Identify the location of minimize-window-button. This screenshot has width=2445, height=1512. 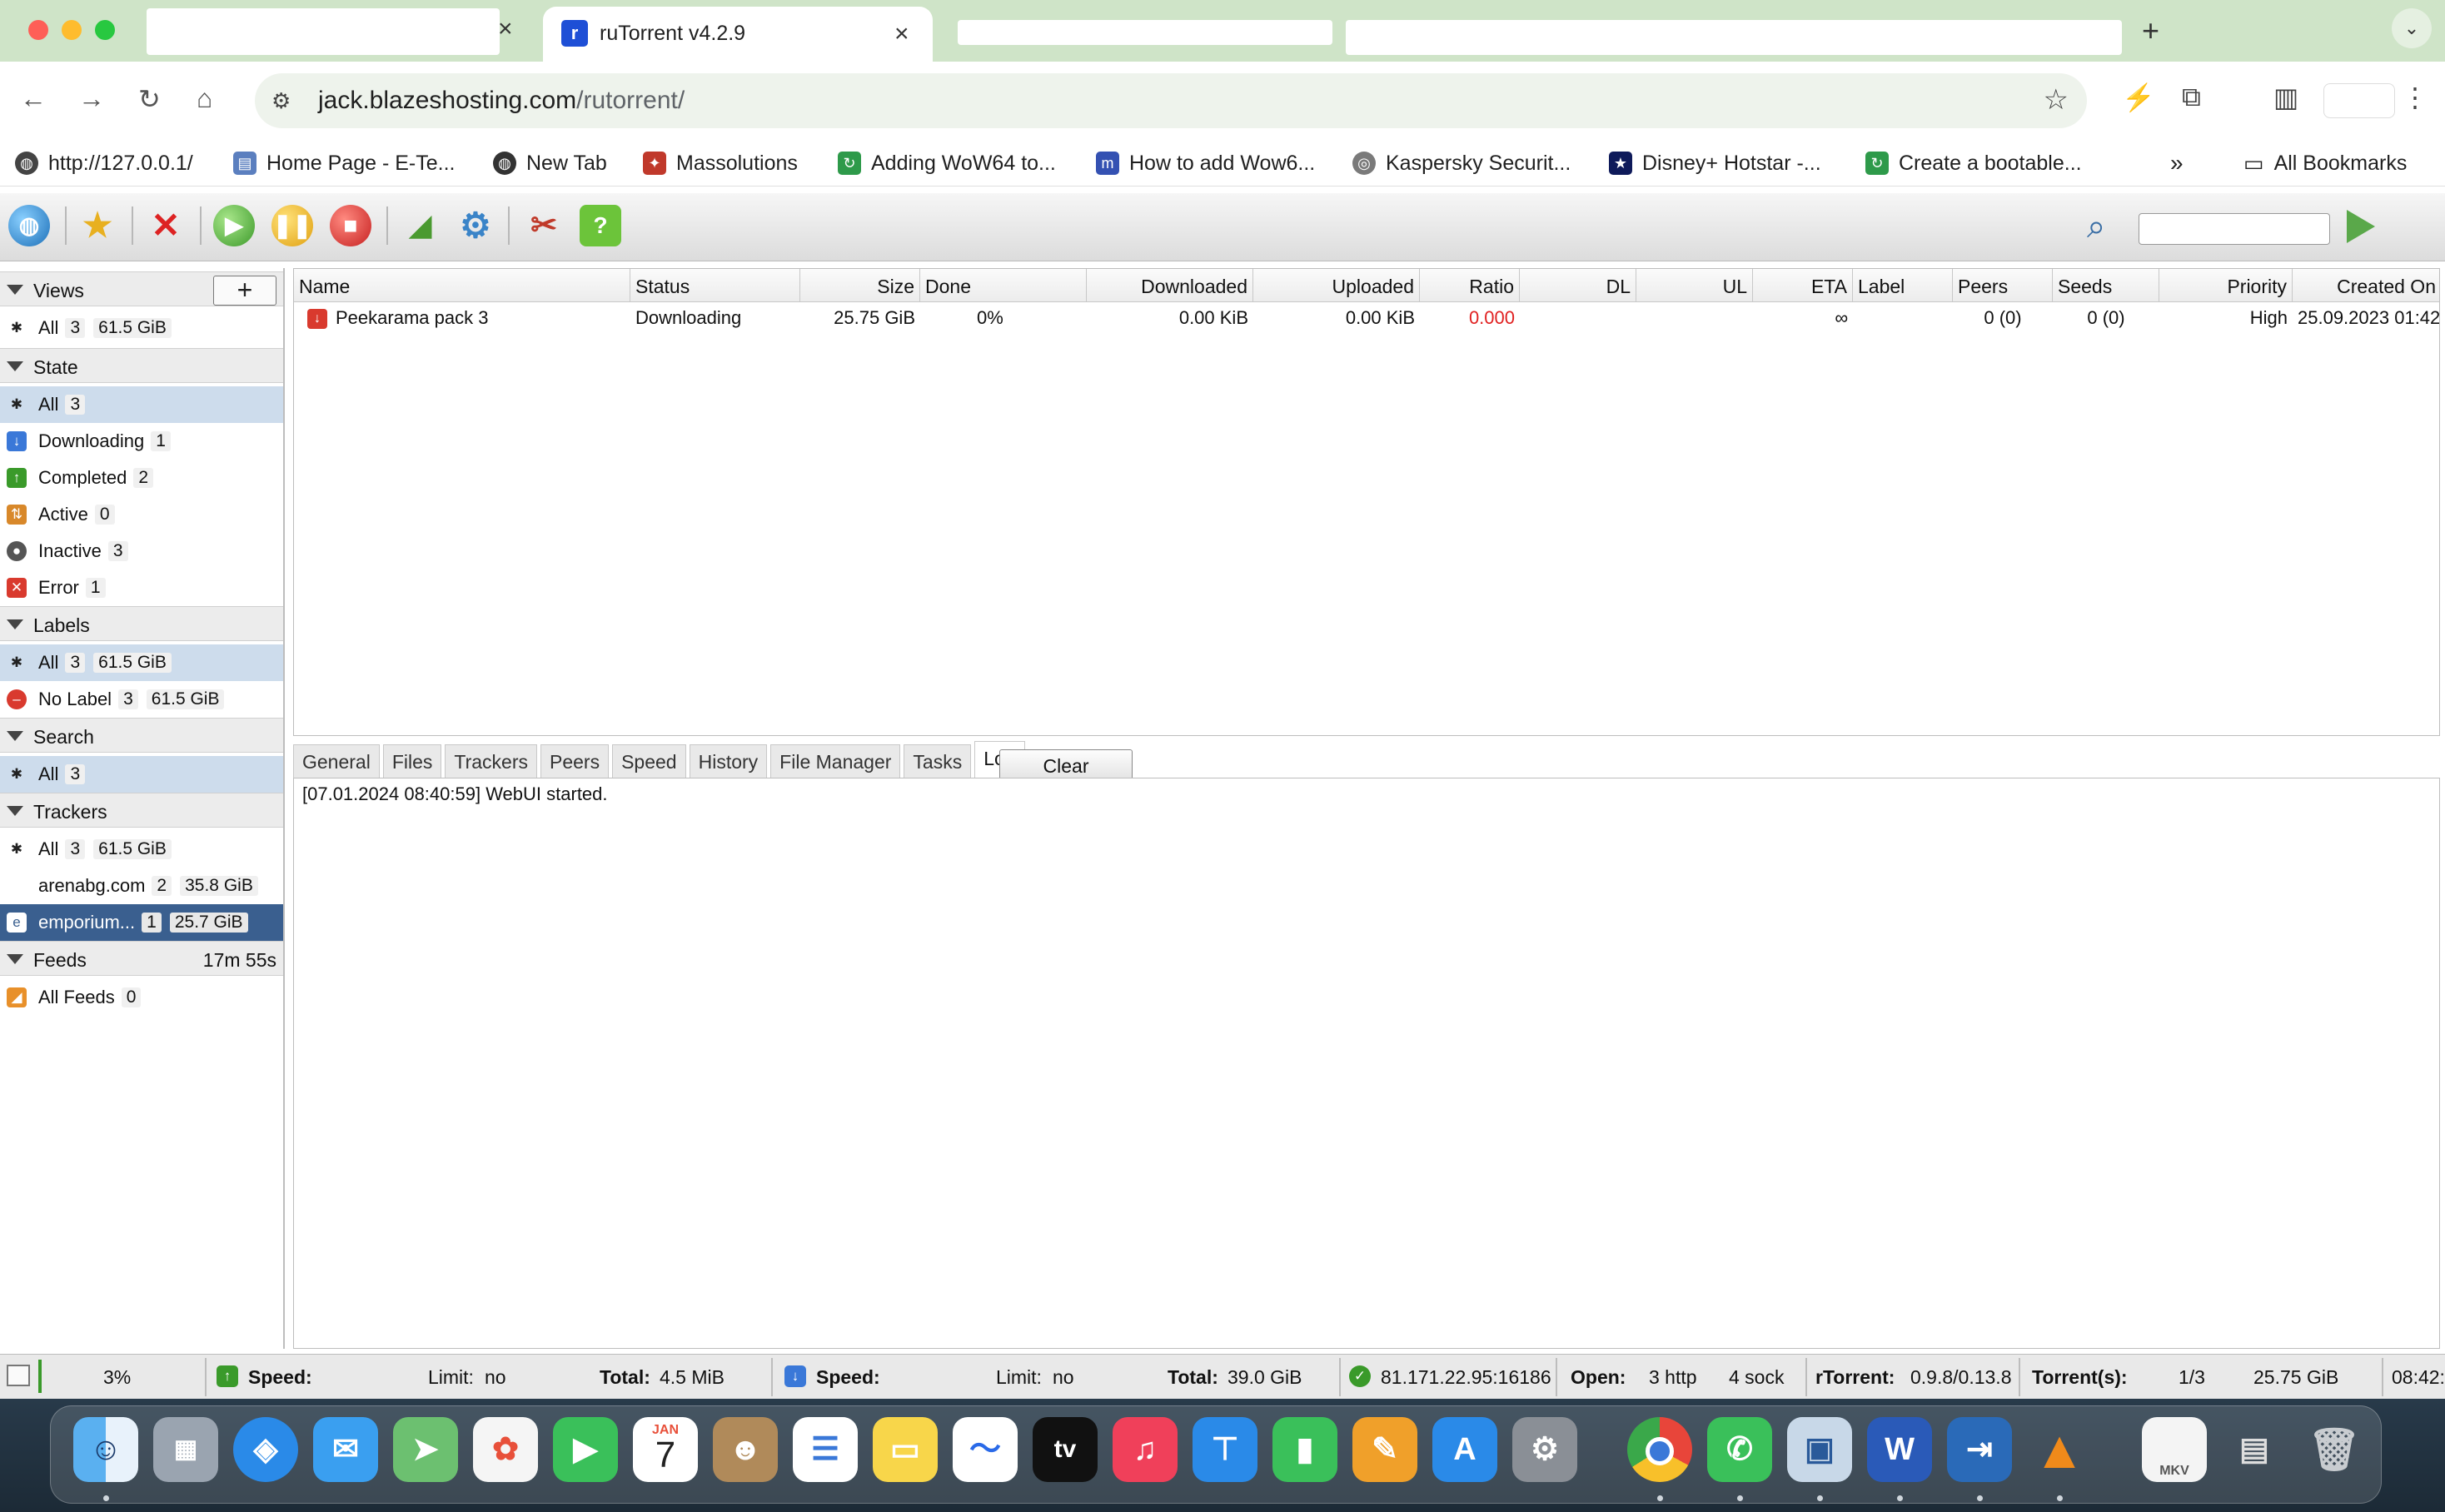
(72, 30).